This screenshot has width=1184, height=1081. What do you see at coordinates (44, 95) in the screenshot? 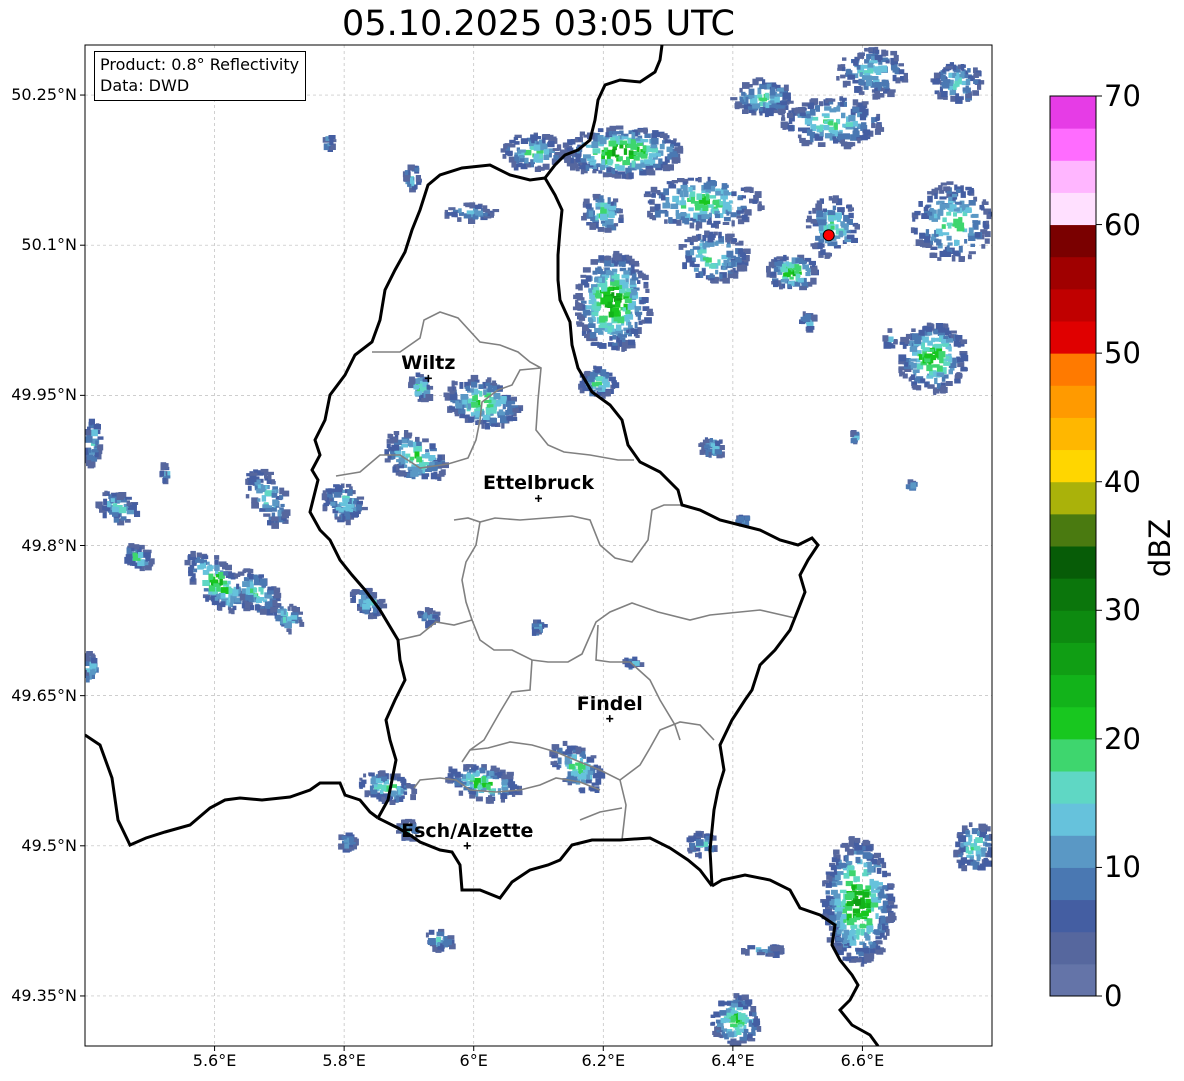
I see `lat-tick-label: 50.25°N` at bounding box center [44, 95].